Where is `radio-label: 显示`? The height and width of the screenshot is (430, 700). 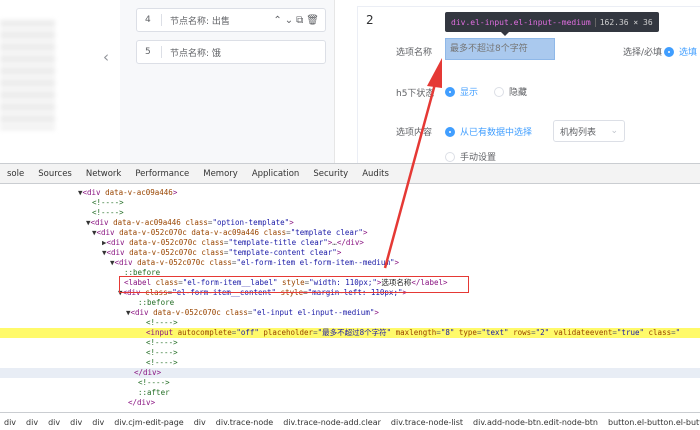 radio-label: 显示 is located at coordinates (469, 93).